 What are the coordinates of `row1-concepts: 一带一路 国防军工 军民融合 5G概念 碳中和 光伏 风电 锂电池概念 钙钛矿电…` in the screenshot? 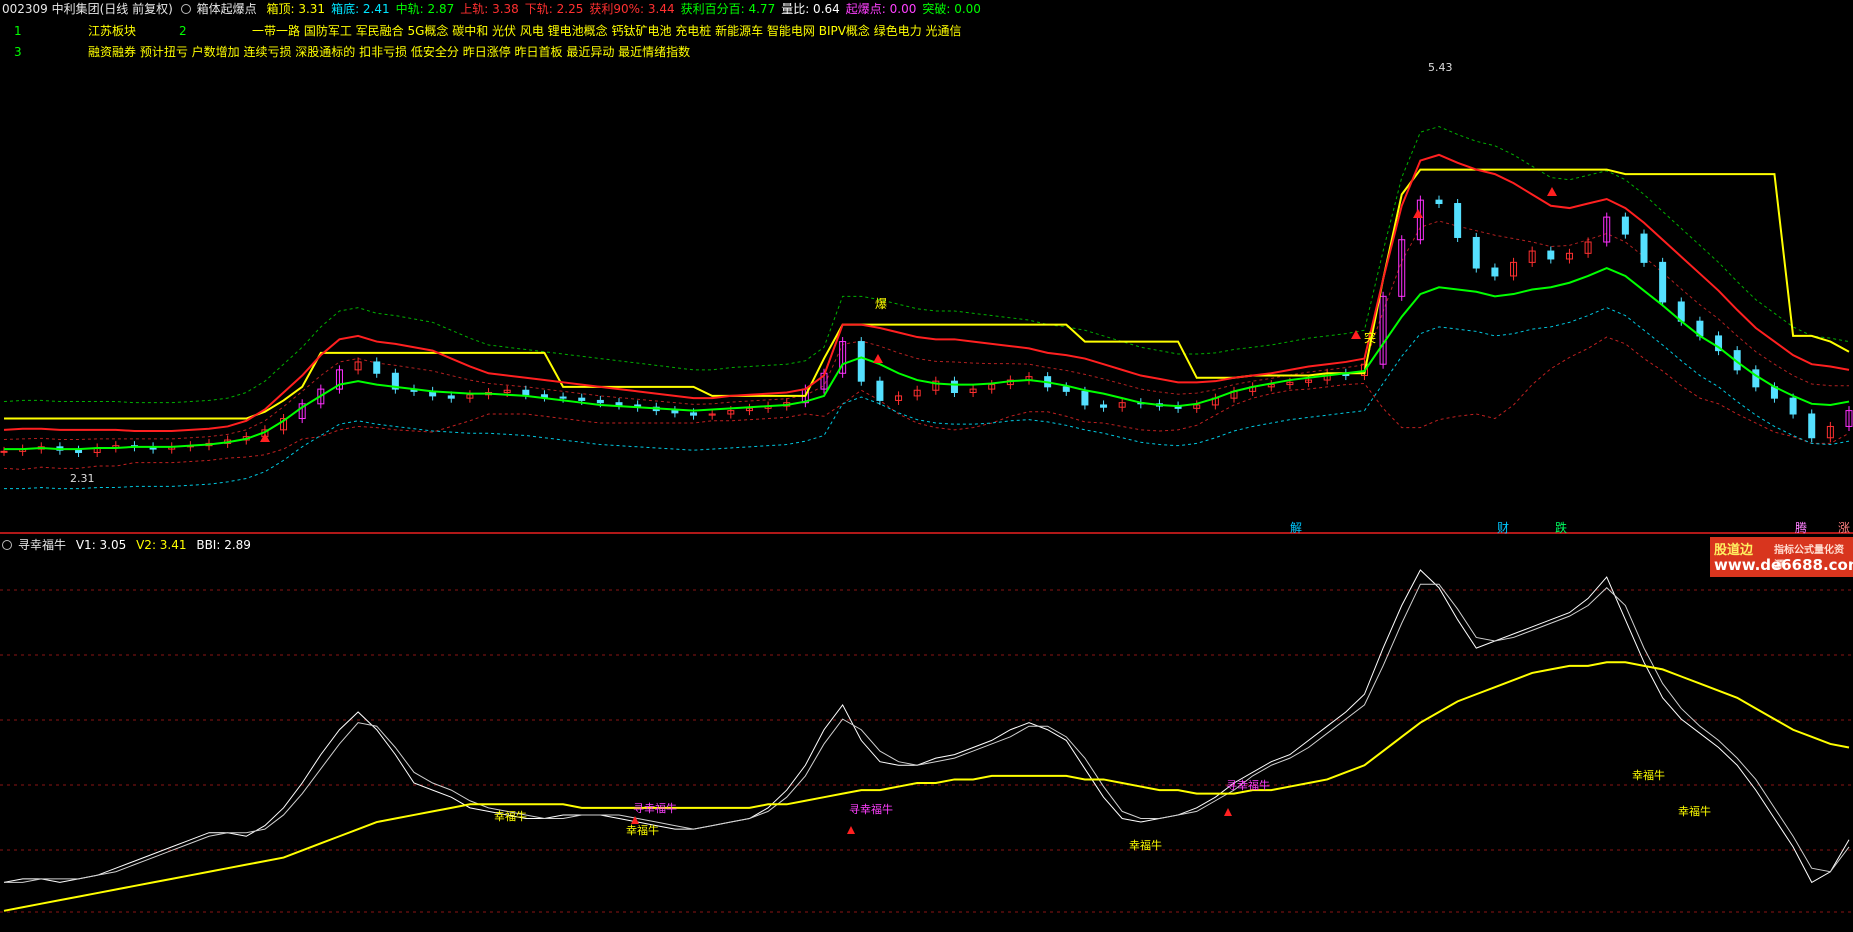 It's located at (607, 31).